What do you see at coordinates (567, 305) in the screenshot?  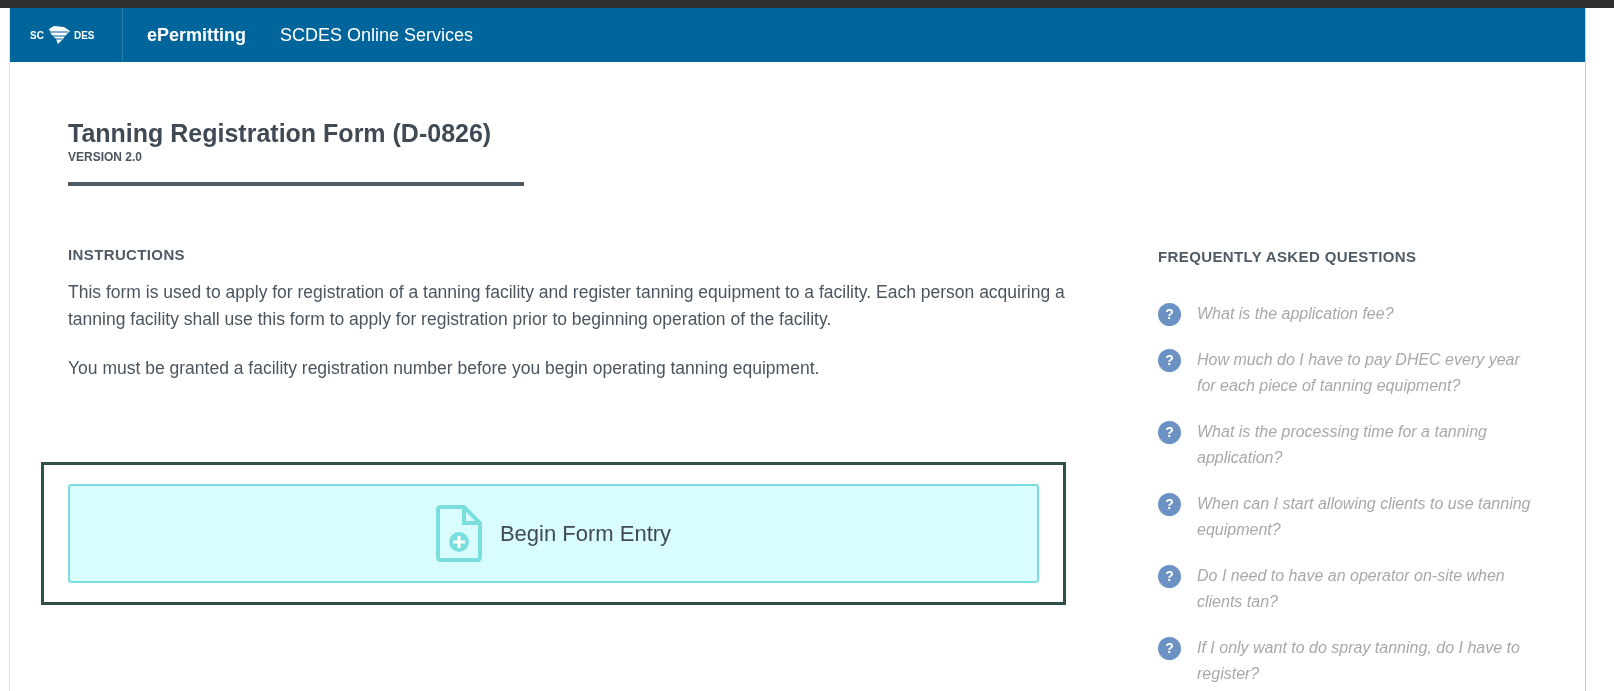 I see `instruction-paragraph: This form is used to apply for registration of a tanning facility and register tanning equipment to a facility. Each person acquiring a tanning facility shall use this form to apply for registration prior to beginning operation of the facility.` at bounding box center [567, 305].